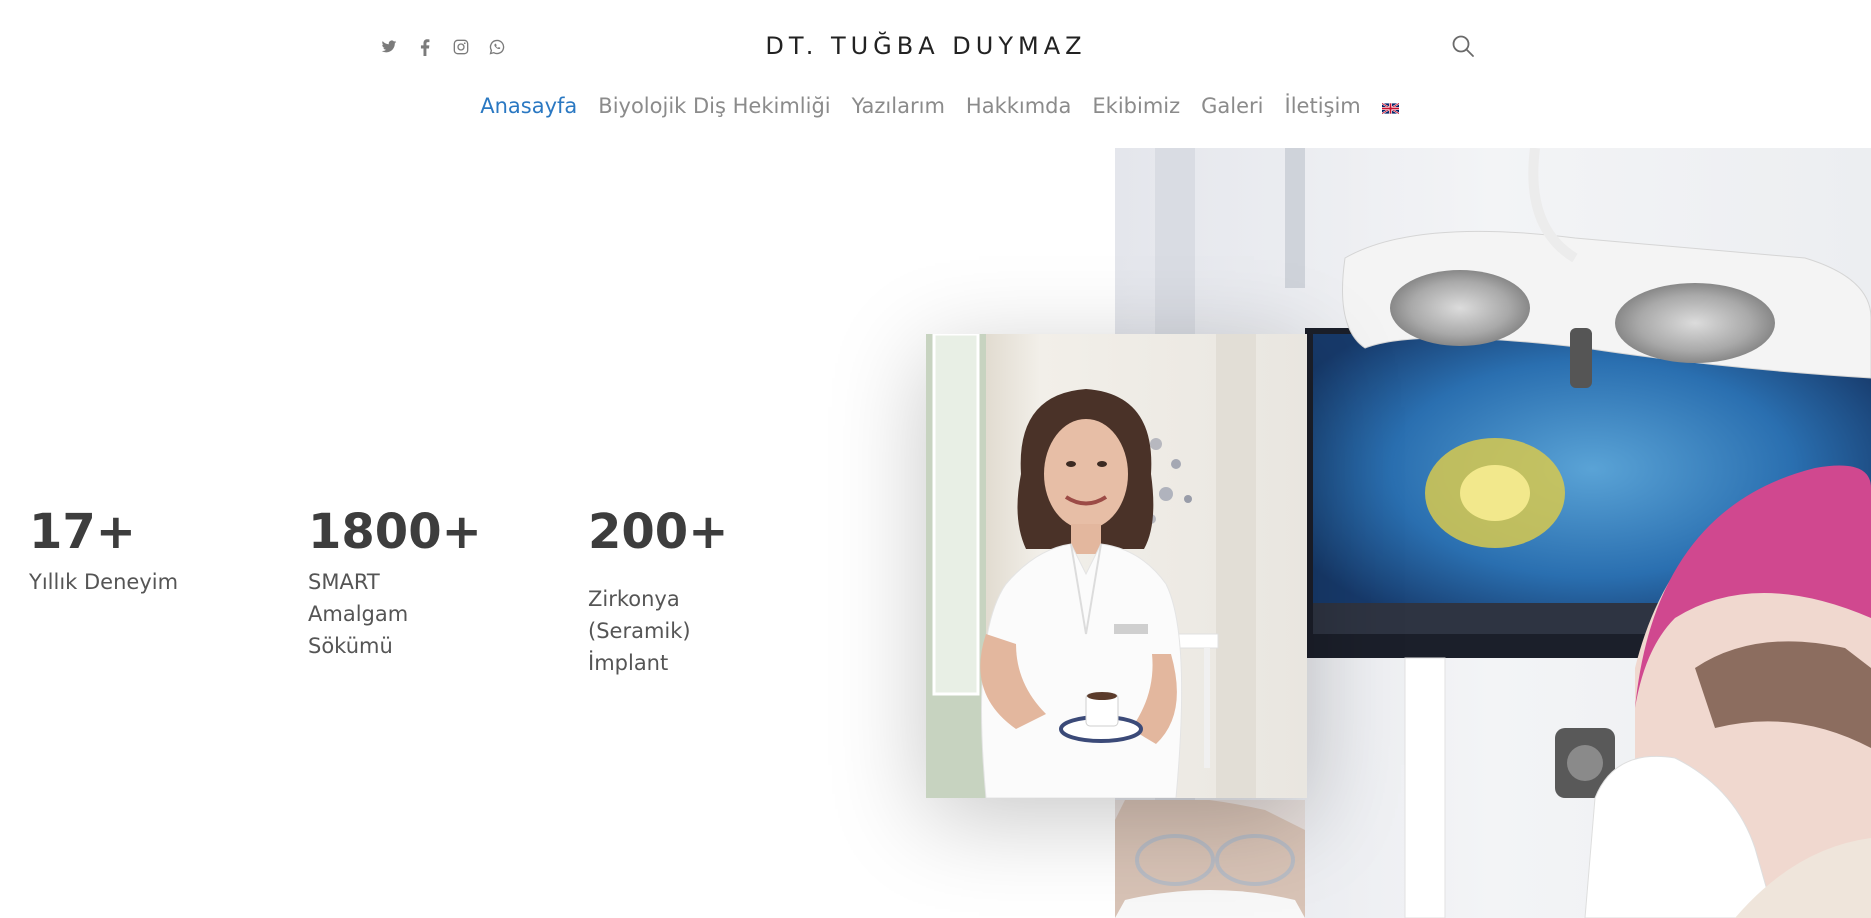  Describe the element at coordinates (423, 585) in the screenshot. I see `stat-amalgam-removal: 1800+ SMART Amalgam Sökümü` at that location.